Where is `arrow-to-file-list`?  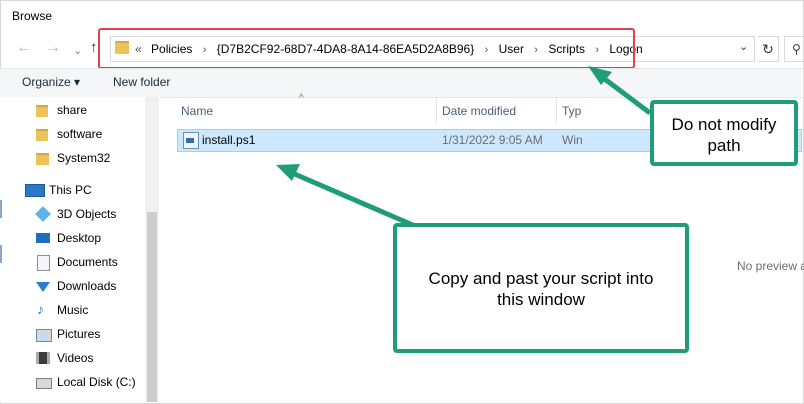 arrow-to-file-list is located at coordinates (352, 199).